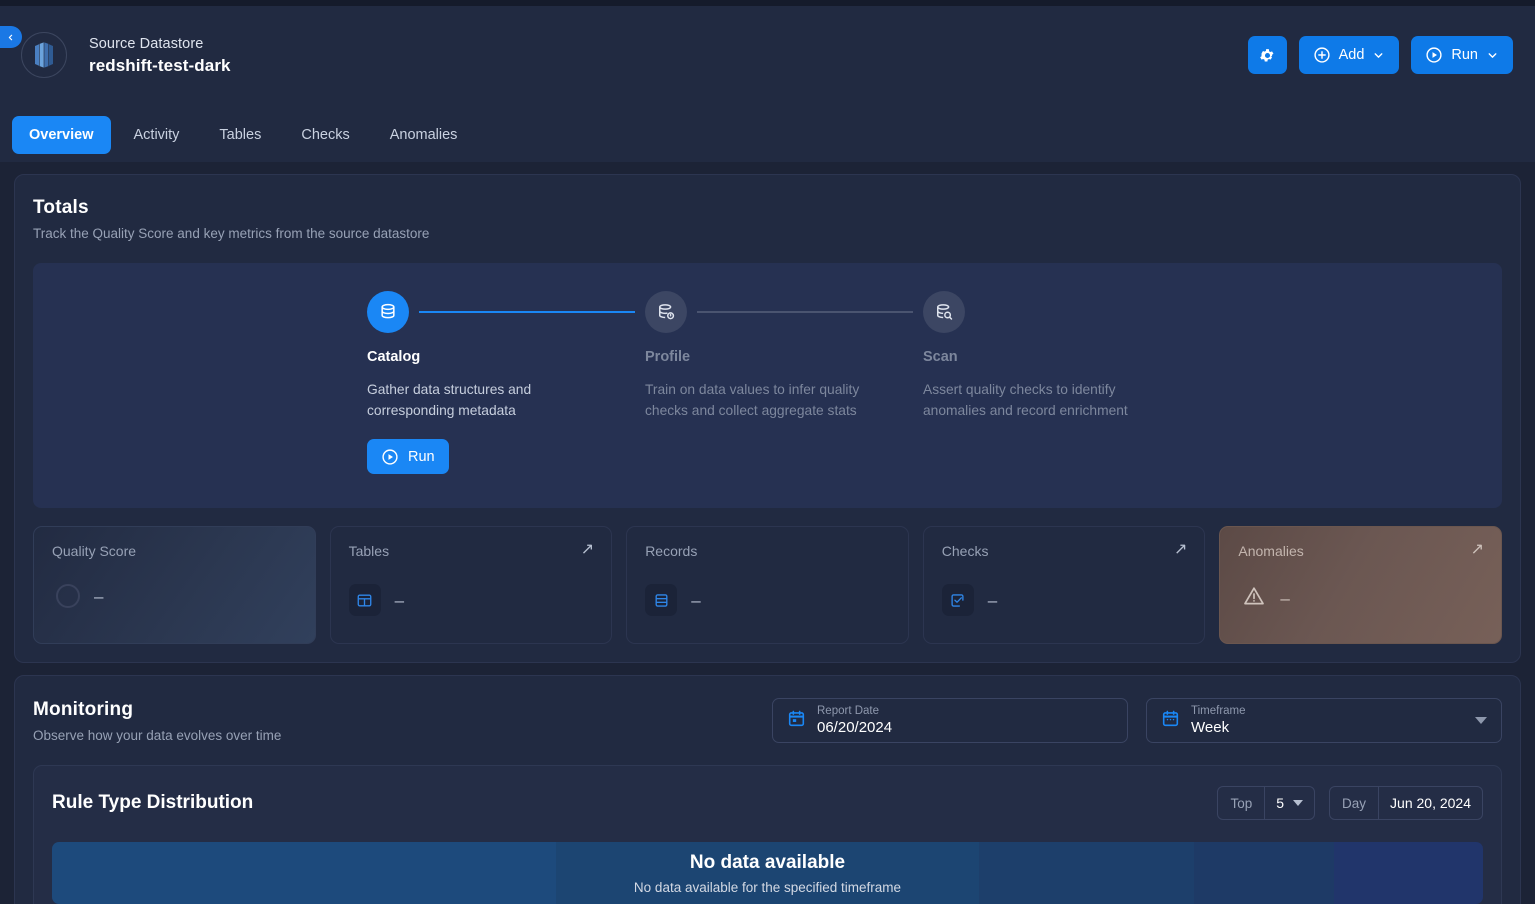 The image size is (1535, 904). What do you see at coordinates (94, 551) in the screenshot?
I see `metric-label: Quality Score` at bounding box center [94, 551].